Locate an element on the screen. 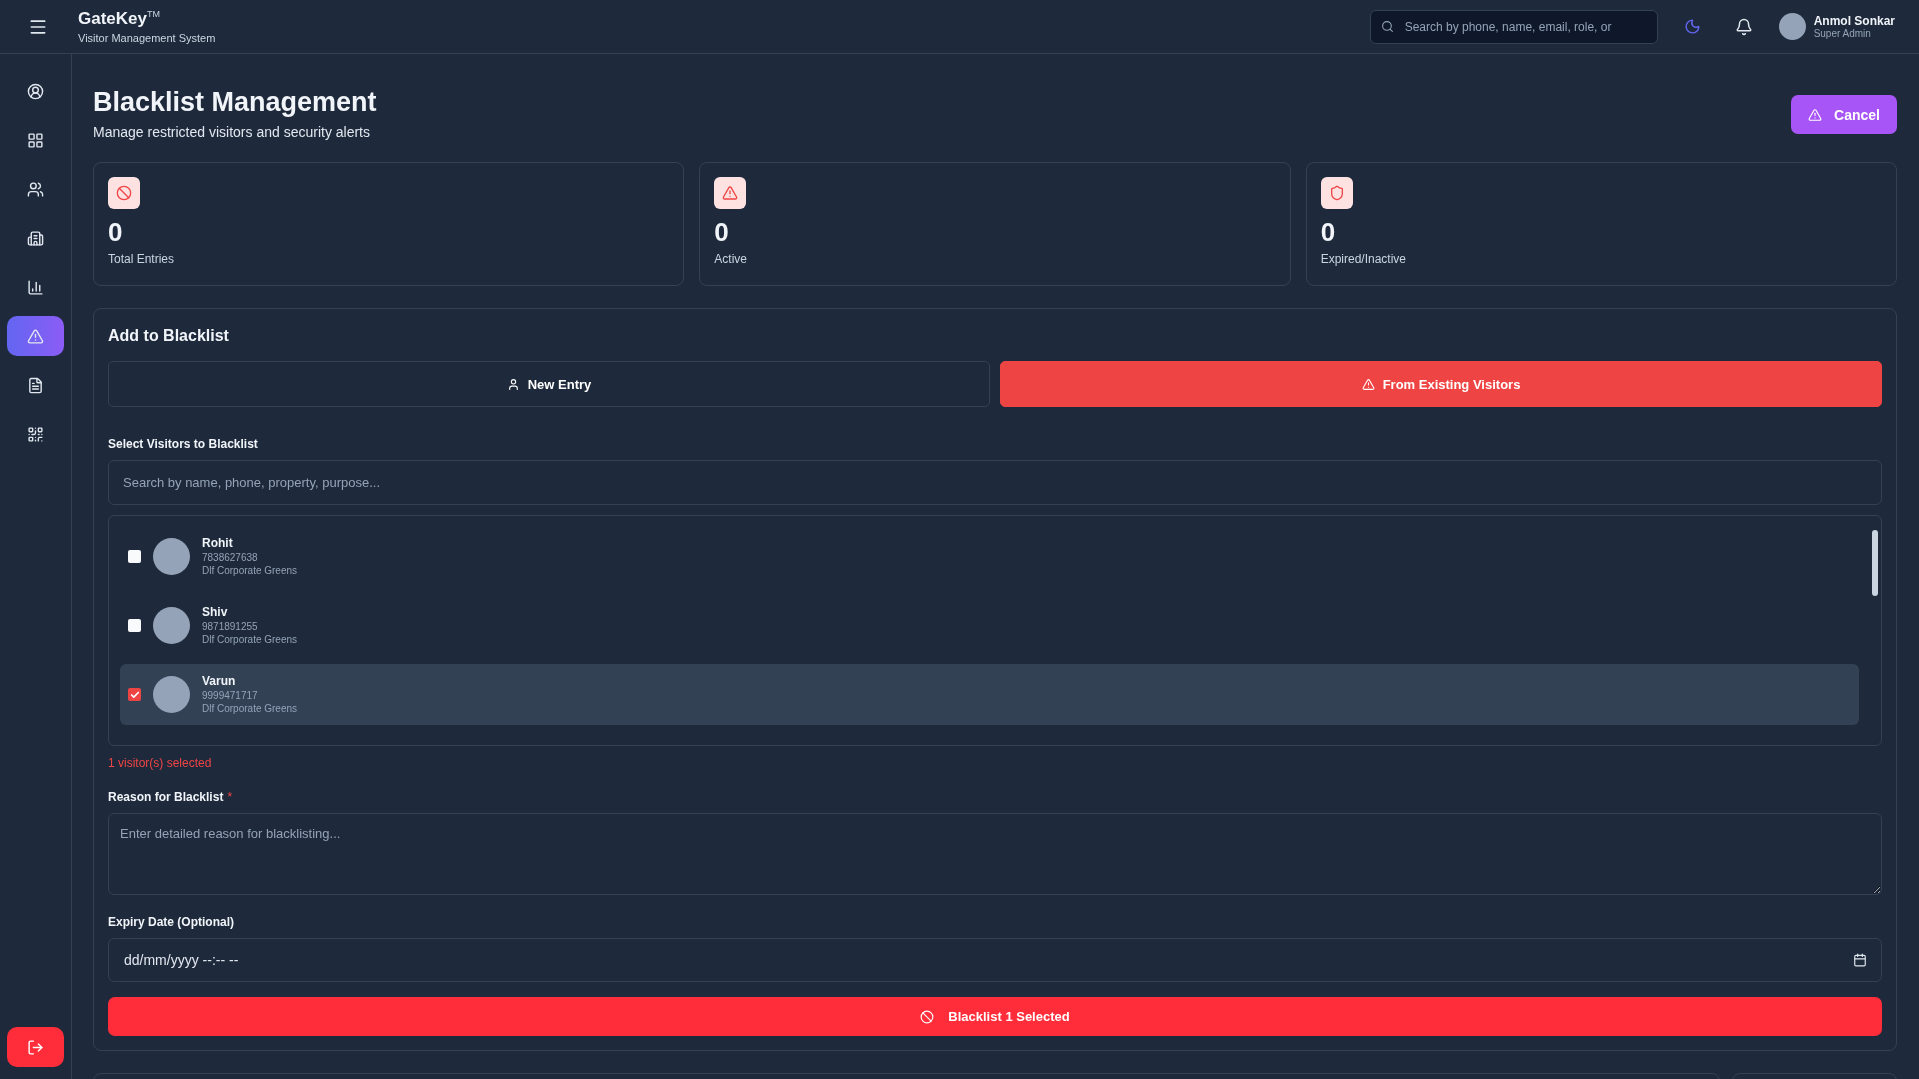  field-label: Select Visitors to Blacklist is located at coordinates (183, 444).